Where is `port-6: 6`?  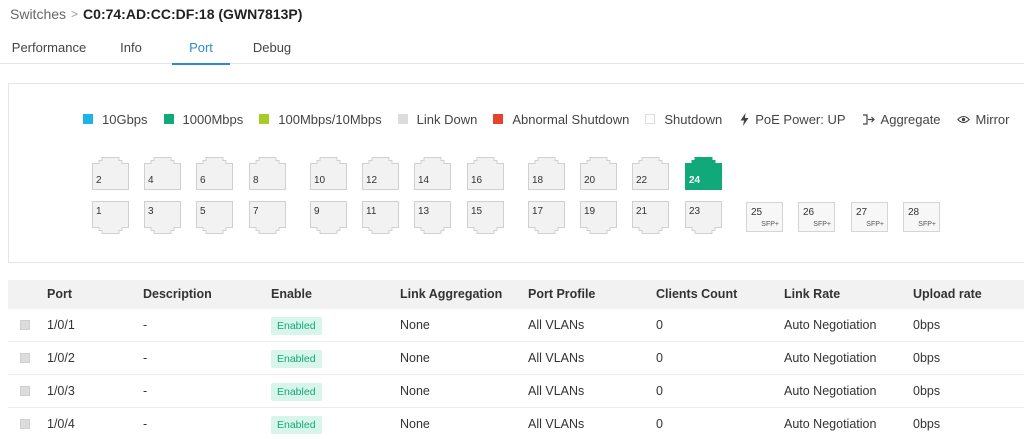 port-6: 6 is located at coordinates (214, 173).